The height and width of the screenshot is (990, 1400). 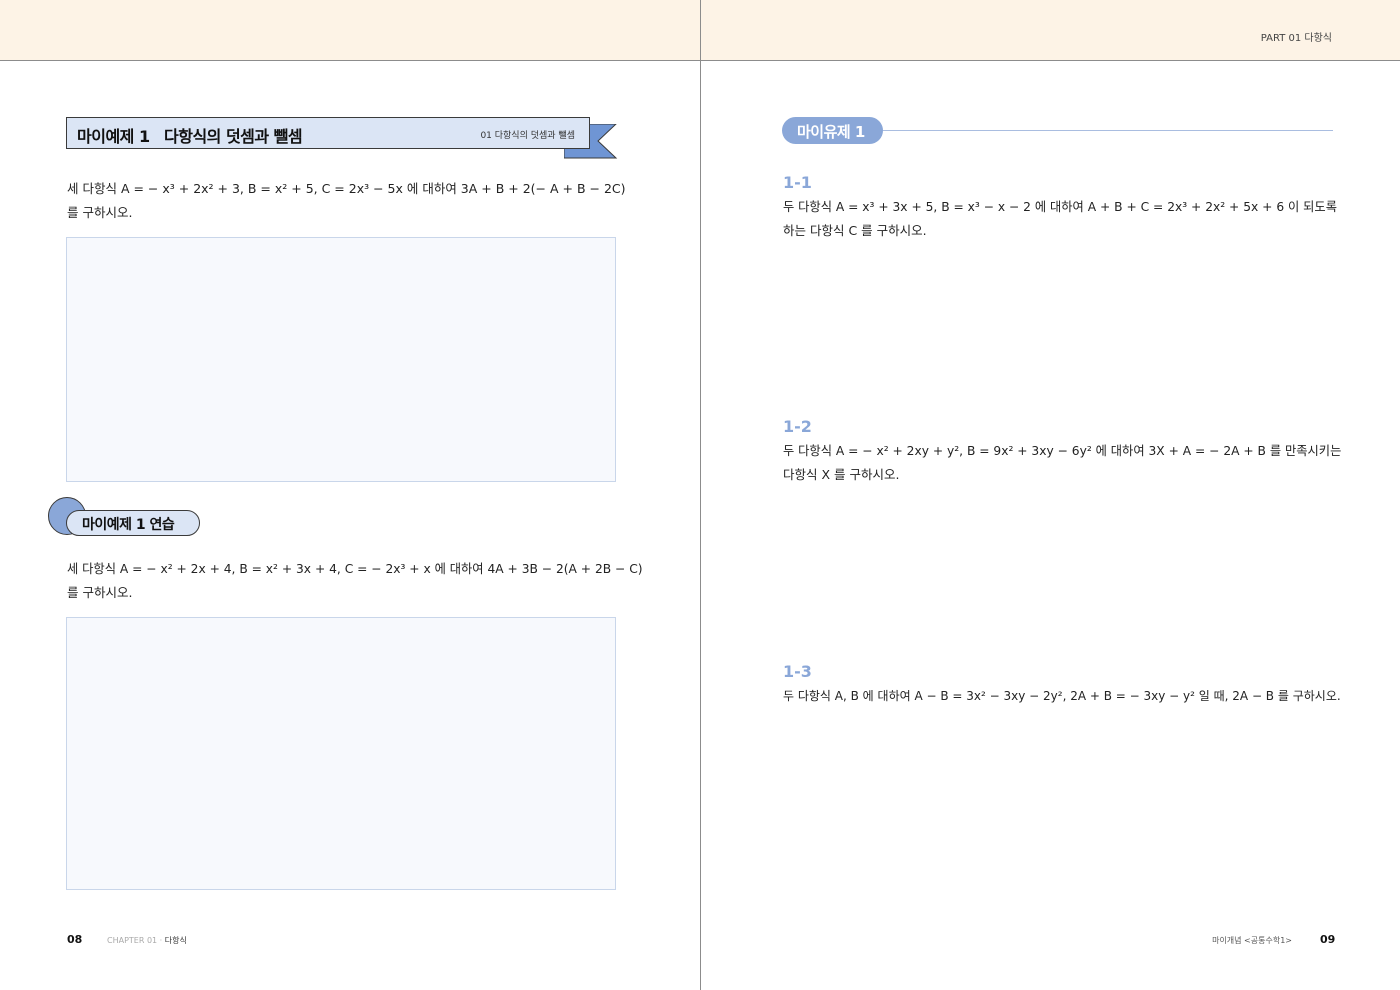 I want to click on left-header-band, so click(x=350, y=30).